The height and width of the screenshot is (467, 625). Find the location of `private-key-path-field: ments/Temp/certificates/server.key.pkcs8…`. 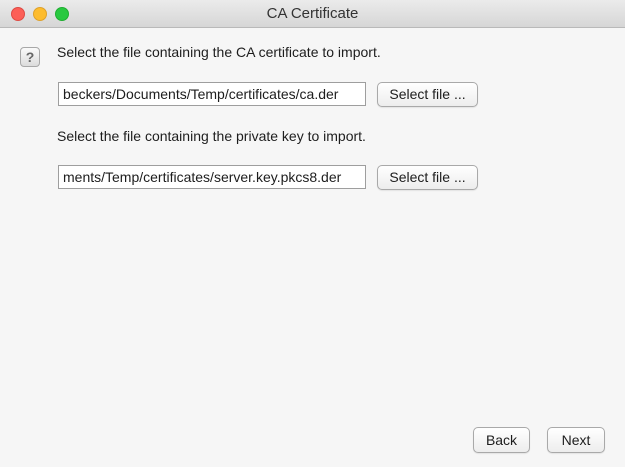

private-key-path-field: ments/Temp/certificates/server.key.pkcs8… is located at coordinates (212, 177).